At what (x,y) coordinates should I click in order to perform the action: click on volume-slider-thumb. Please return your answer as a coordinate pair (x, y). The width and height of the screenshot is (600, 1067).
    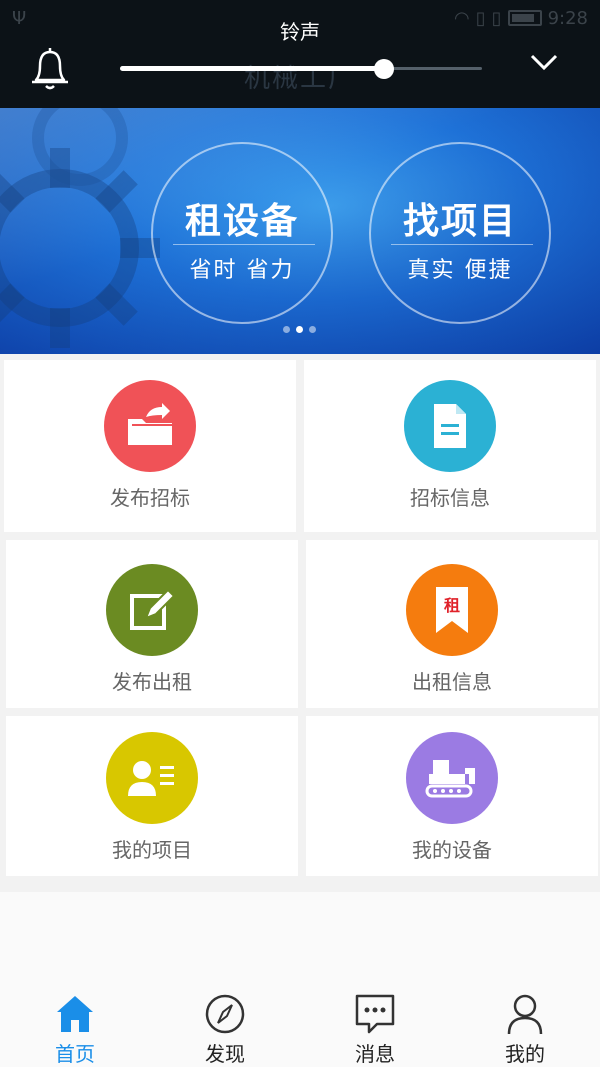
    Looking at the image, I should click on (384, 69).